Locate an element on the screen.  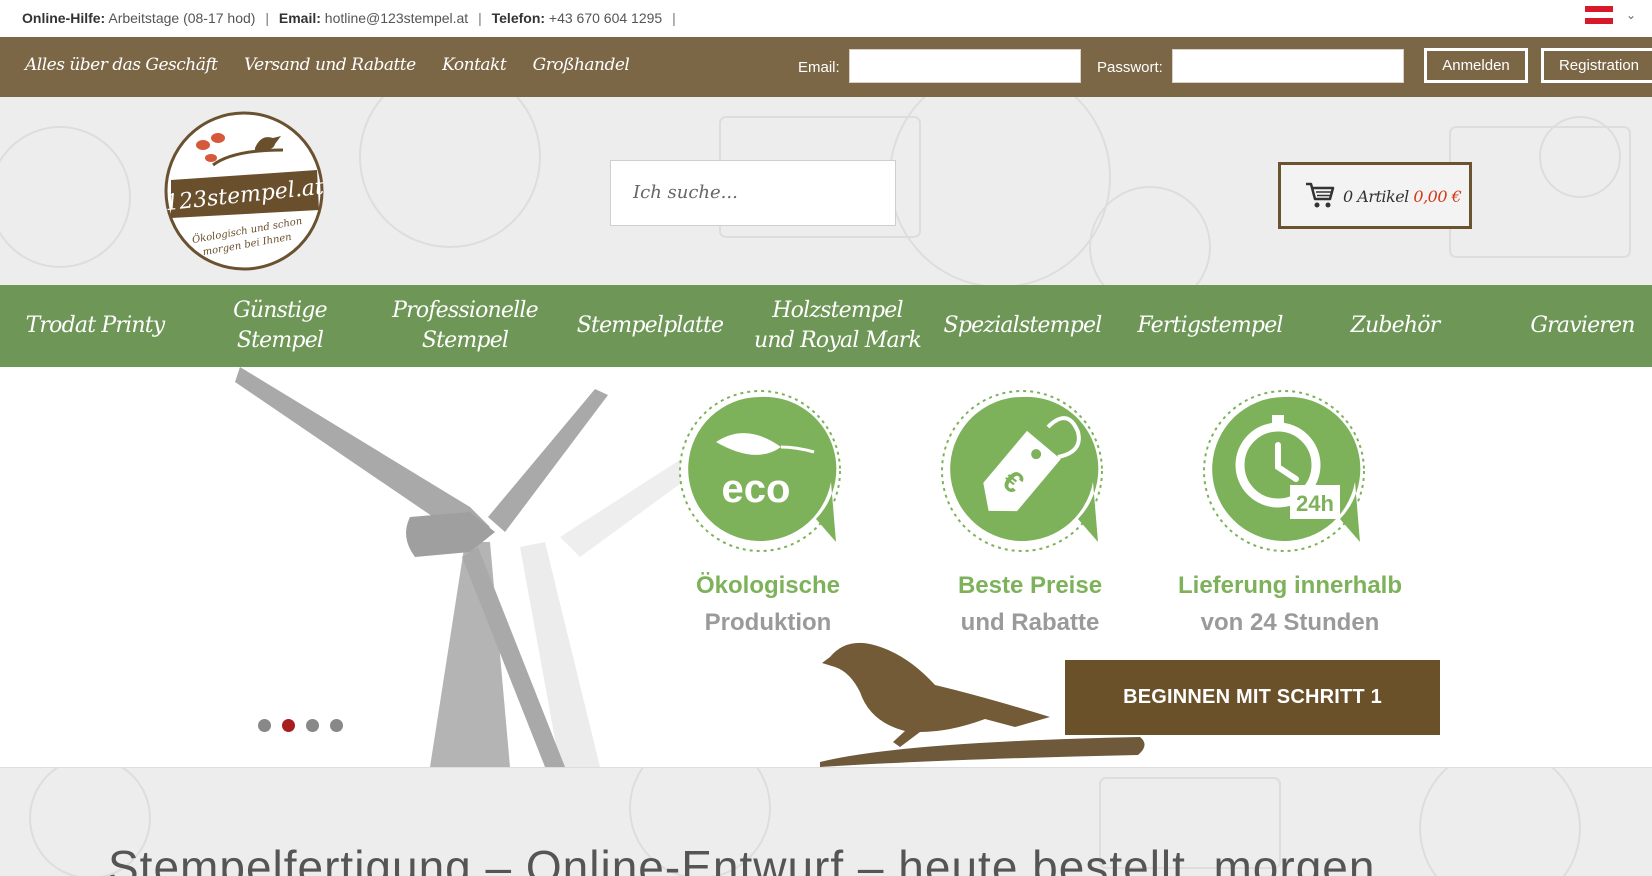
badge-delivery-line1: Lieferung innerhalb is located at coordinates (1289, 585).